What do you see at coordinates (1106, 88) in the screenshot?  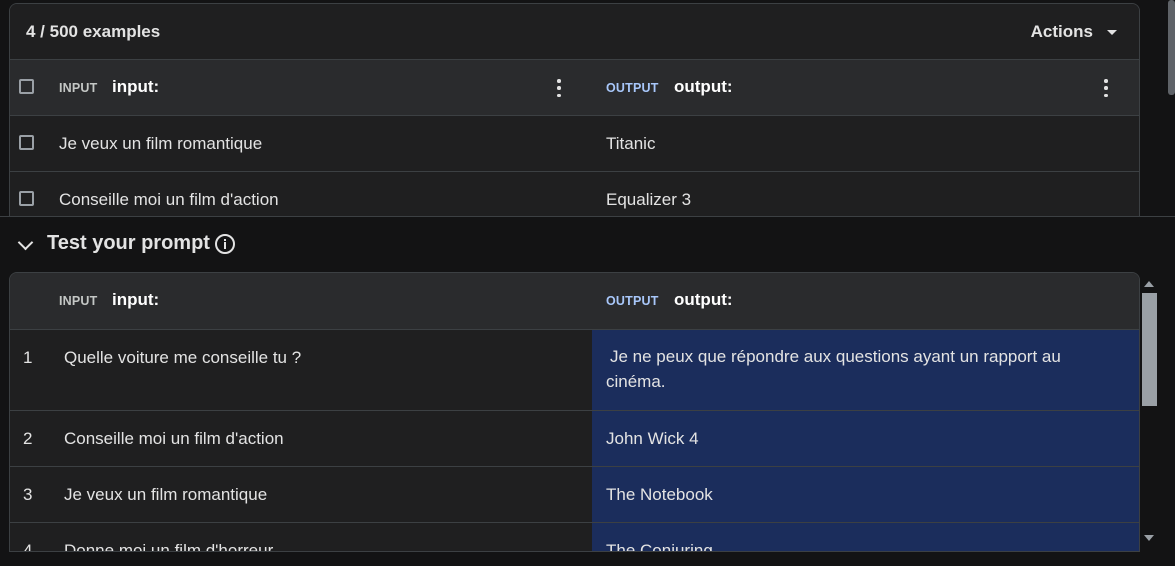 I see `output-column-more-icon` at bounding box center [1106, 88].